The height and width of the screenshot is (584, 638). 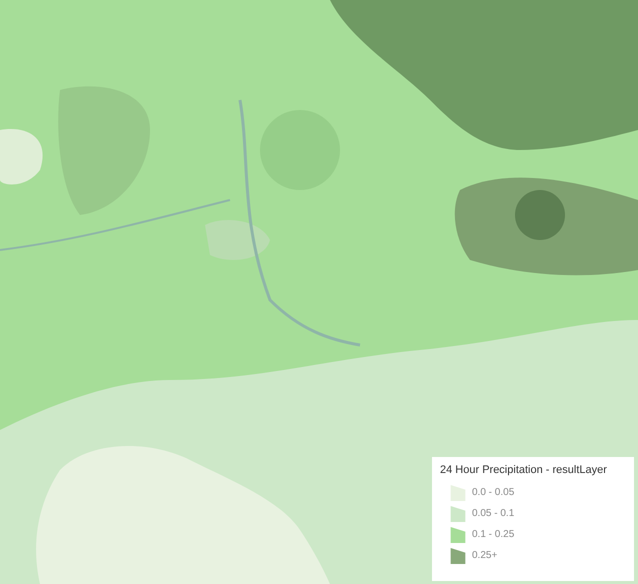 I want to click on legend-label: 0.25+, so click(x=485, y=555).